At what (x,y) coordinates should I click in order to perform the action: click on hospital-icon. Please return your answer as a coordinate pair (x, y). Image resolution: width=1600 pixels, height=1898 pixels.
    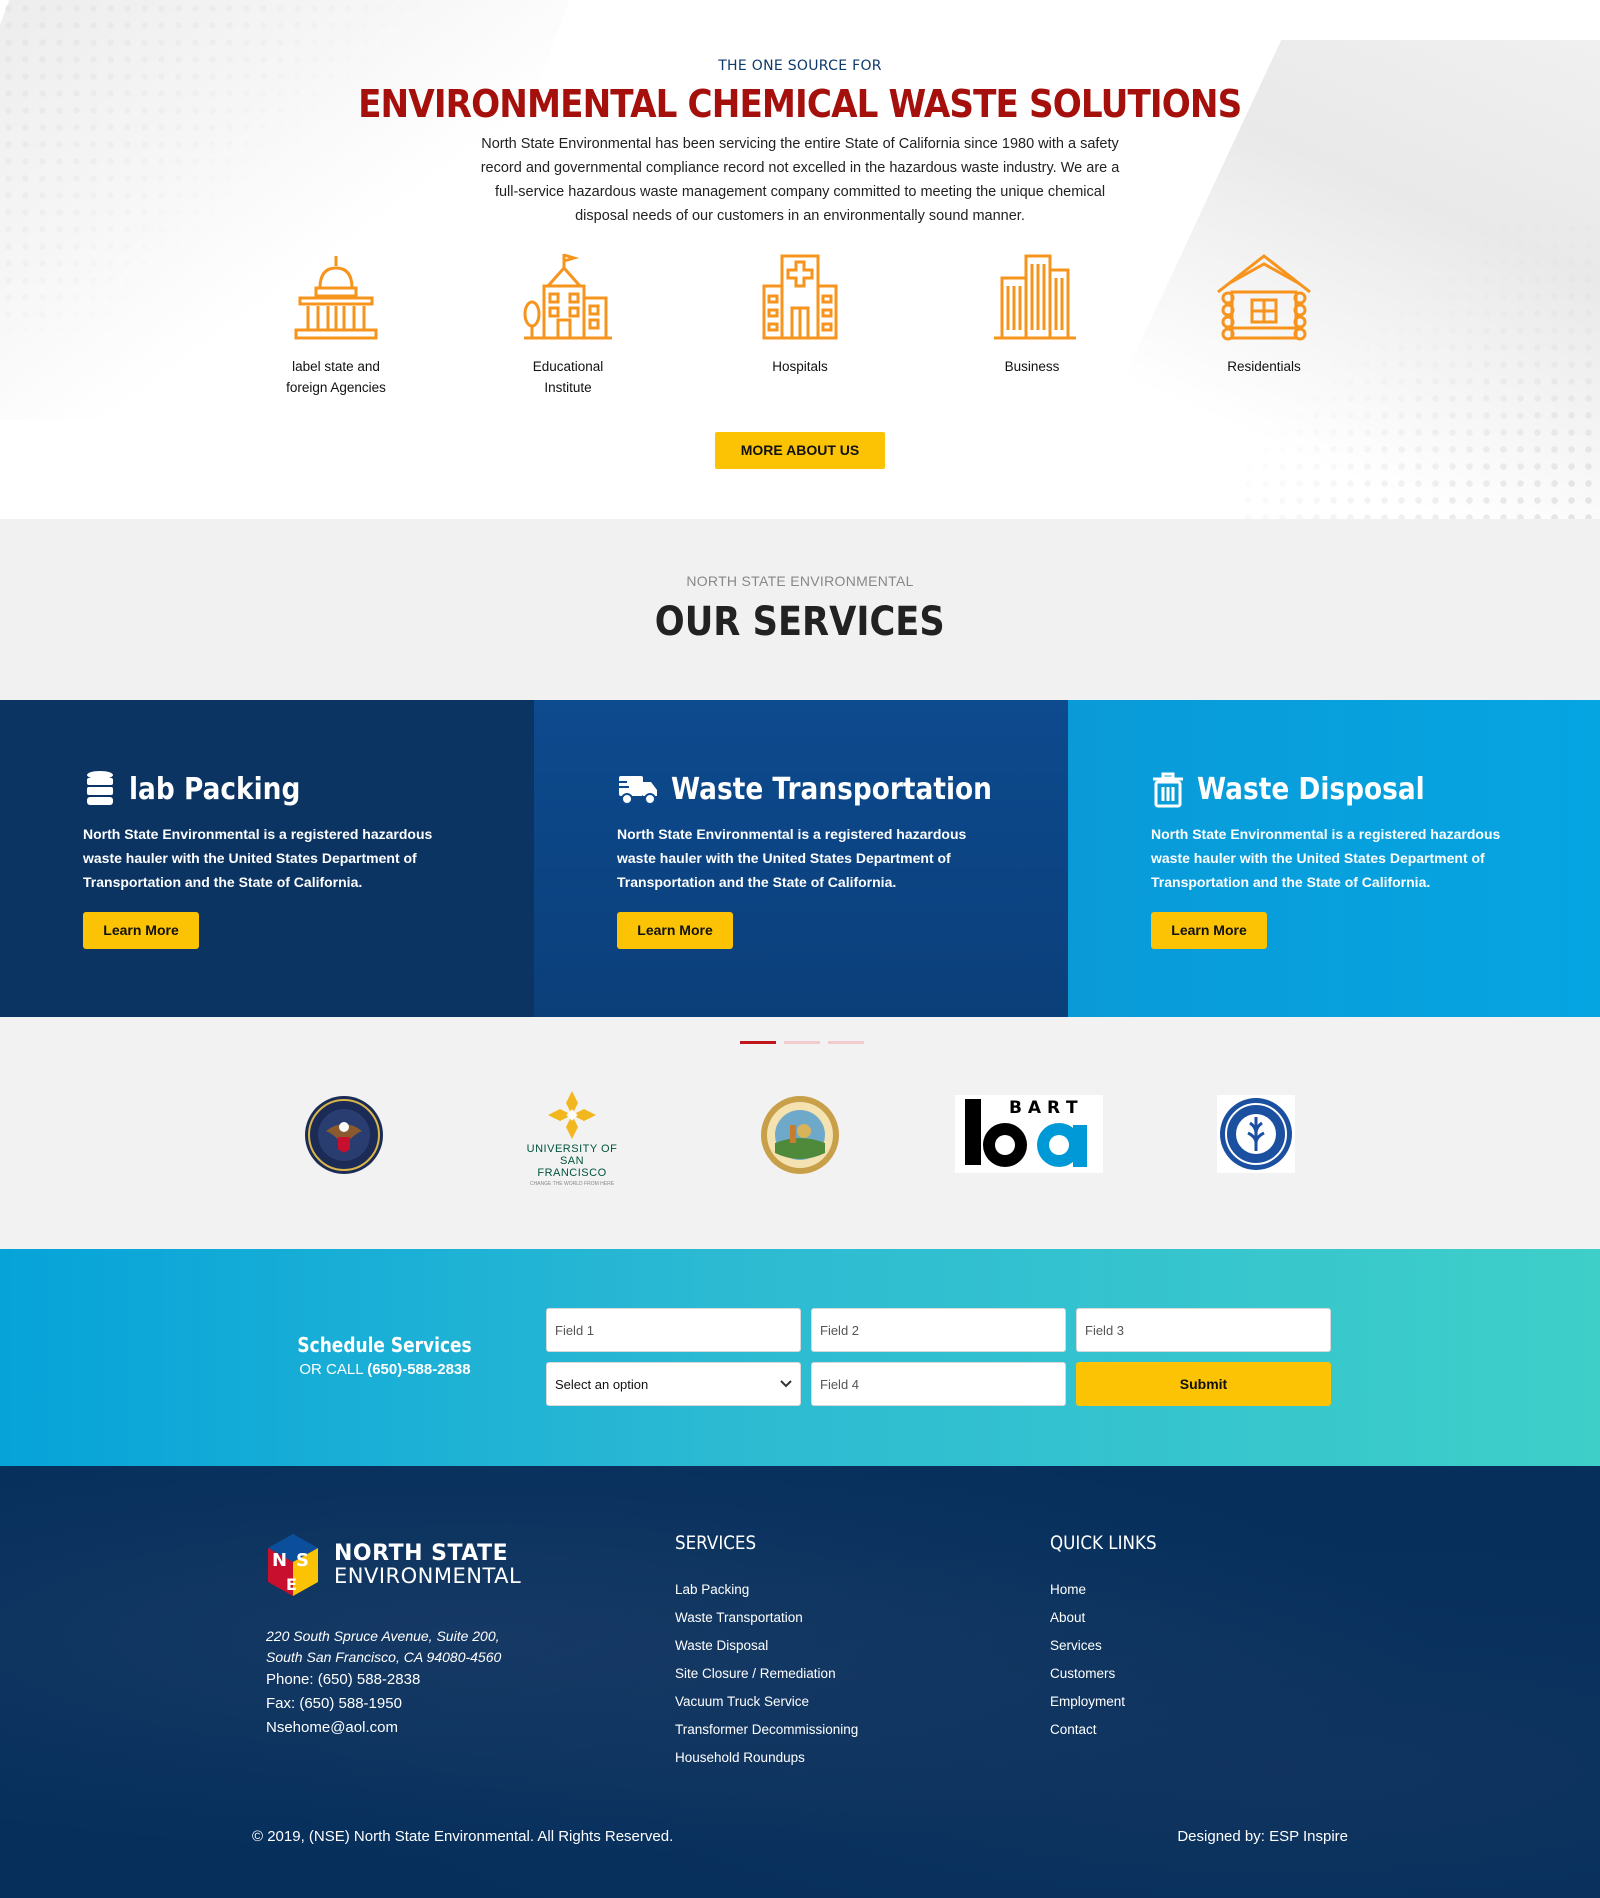
    Looking at the image, I should click on (800, 297).